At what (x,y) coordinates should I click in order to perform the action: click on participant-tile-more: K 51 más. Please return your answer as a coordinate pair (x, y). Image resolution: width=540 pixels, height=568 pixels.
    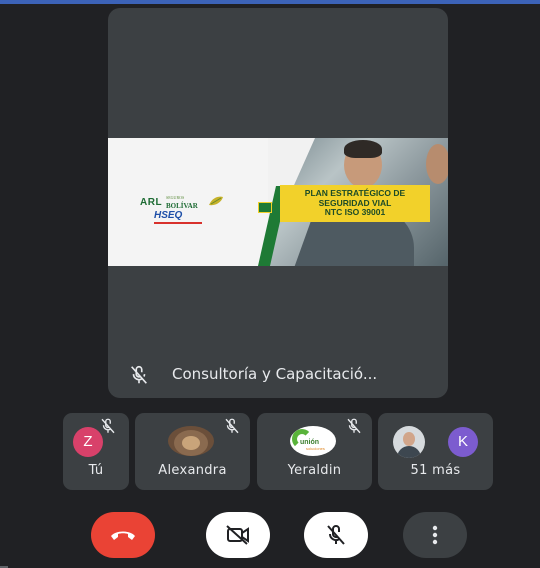
    Looking at the image, I should click on (435, 451).